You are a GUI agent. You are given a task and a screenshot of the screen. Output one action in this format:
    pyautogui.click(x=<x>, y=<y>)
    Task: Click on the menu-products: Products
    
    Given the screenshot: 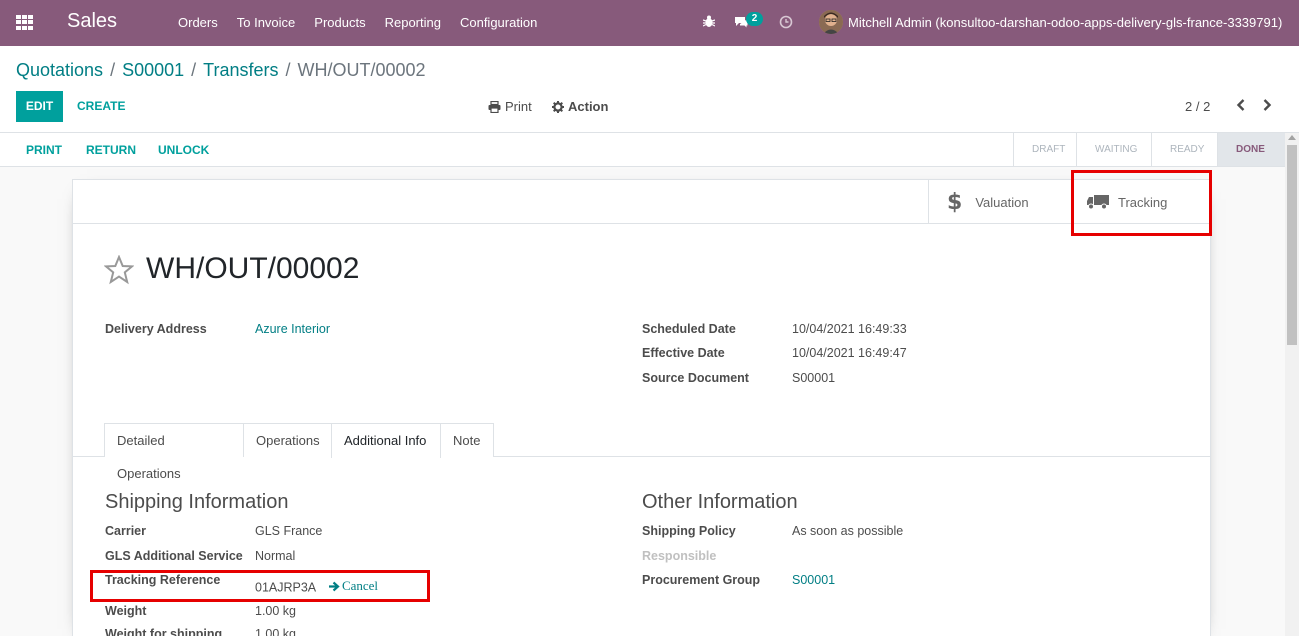 What is the action you would take?
    pyautogui.click(x=339, y=22)
    